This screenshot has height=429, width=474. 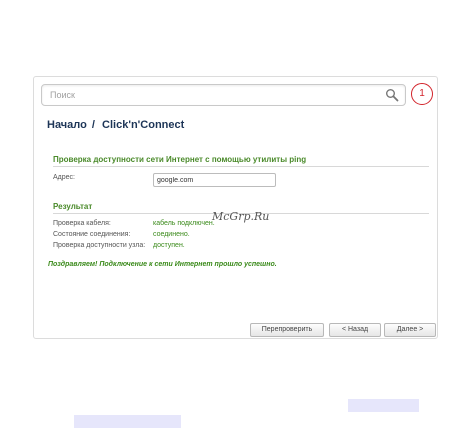 What do you see at coordinates (82, 223) in the screenshot?
I see `cable-check-label: Проверка кабеля:` at bounding box center [82, 223].